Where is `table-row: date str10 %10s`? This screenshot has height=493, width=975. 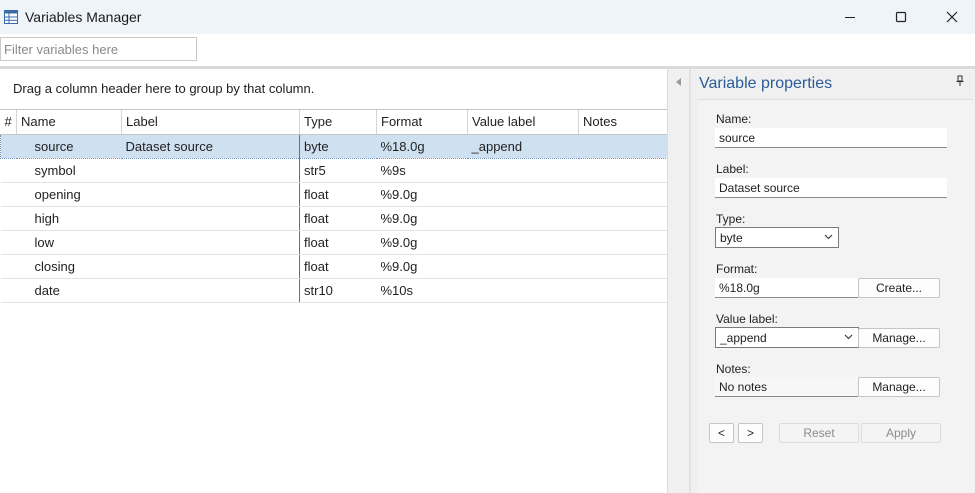 table-row: date str10 %10s is located at coordinates (334, 290).